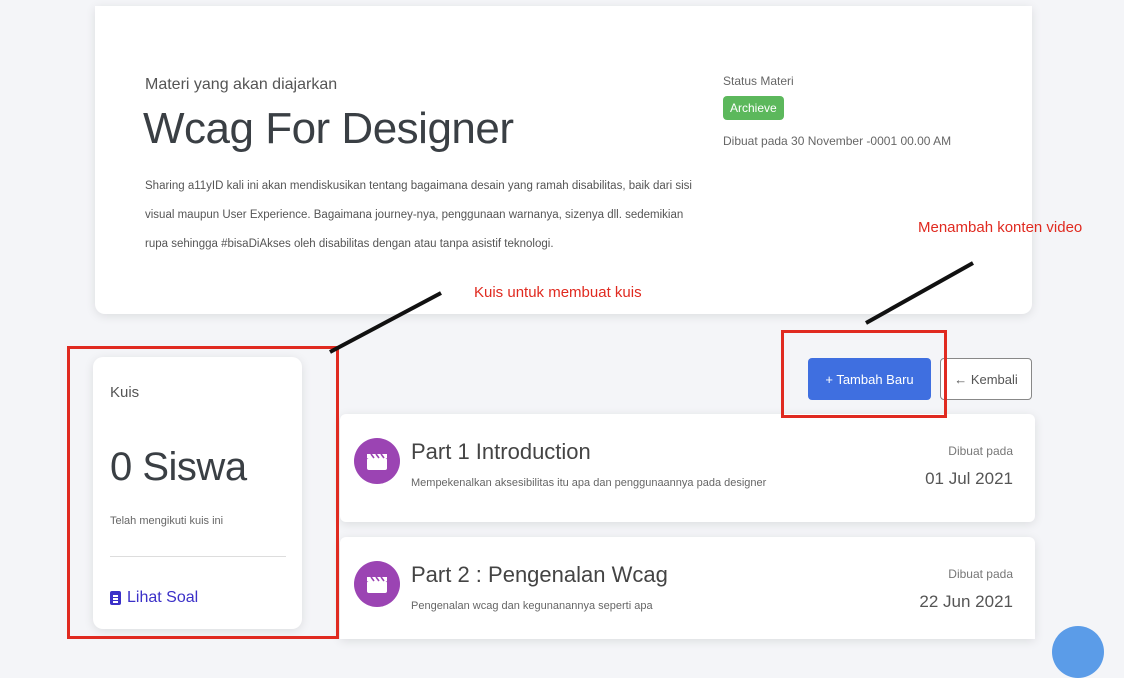 Image resolution: width=1124 pixels, height=678 pixels. What do you see at coordinates (651, 307) in the screenshot?
I see `annotation-pointer-lines` at bounding box center [651, 307].